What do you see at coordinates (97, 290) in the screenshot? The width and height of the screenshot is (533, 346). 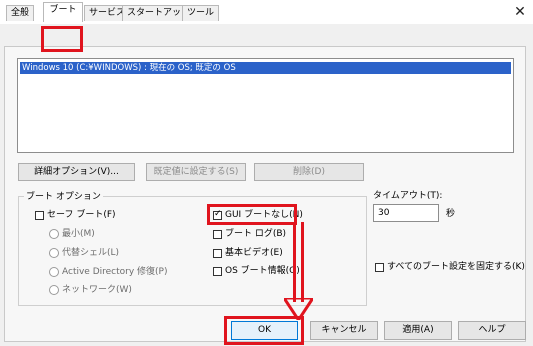 I see `network-label: ネットワーク(W)` at bounding box center [97, 290].